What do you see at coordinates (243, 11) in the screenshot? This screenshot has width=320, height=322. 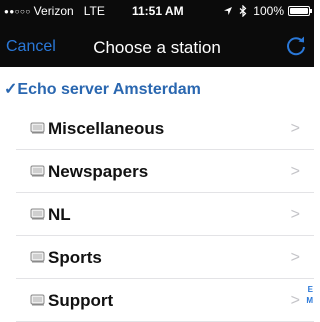 I see `bluetooth-icon` at bounding box center [243, 11].